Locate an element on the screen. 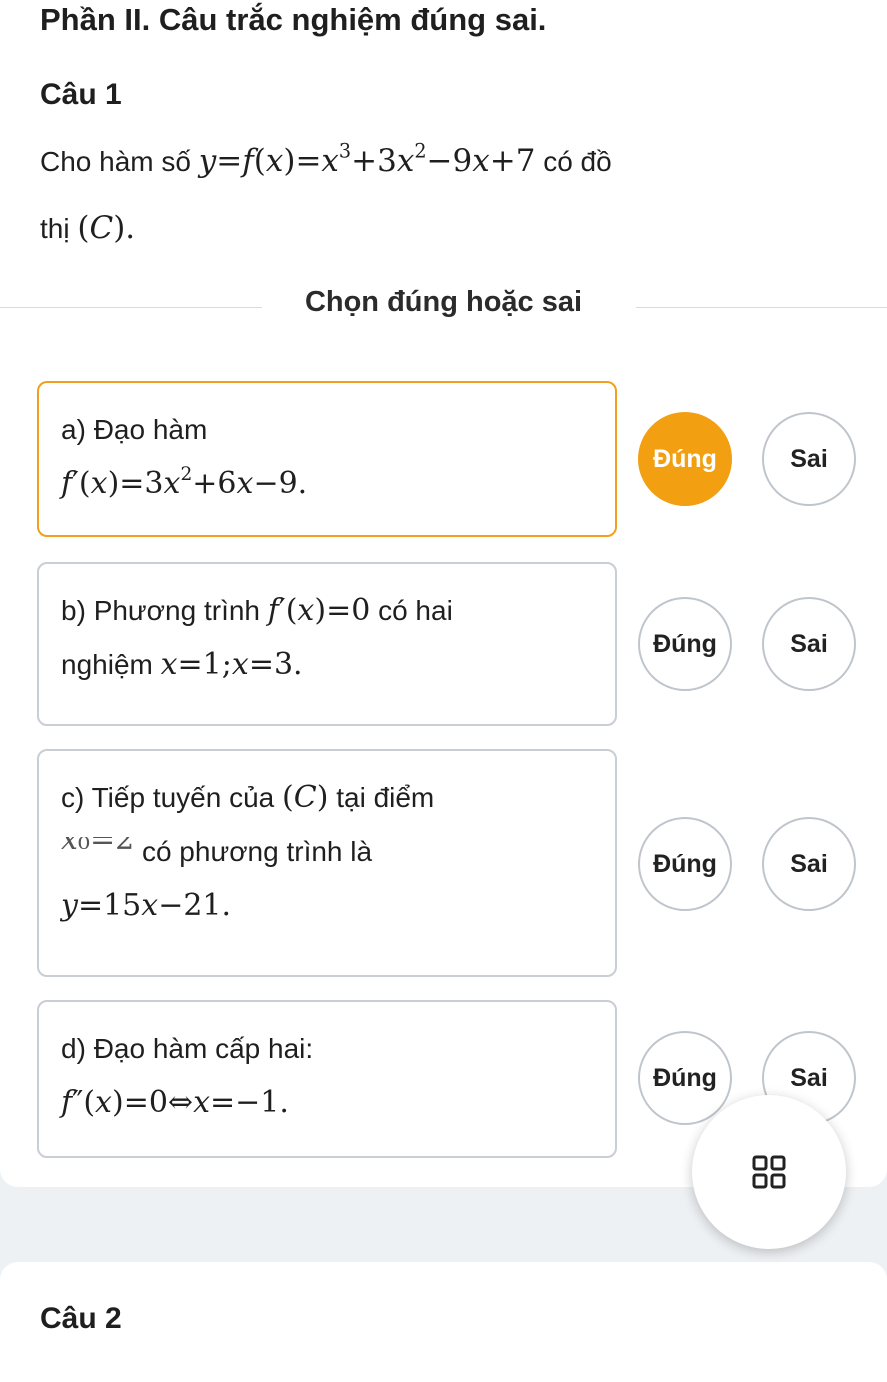 This screenshot has width=887, height=1382. stem-prefix: Cho hàm số is located at coordinates (115, 161).